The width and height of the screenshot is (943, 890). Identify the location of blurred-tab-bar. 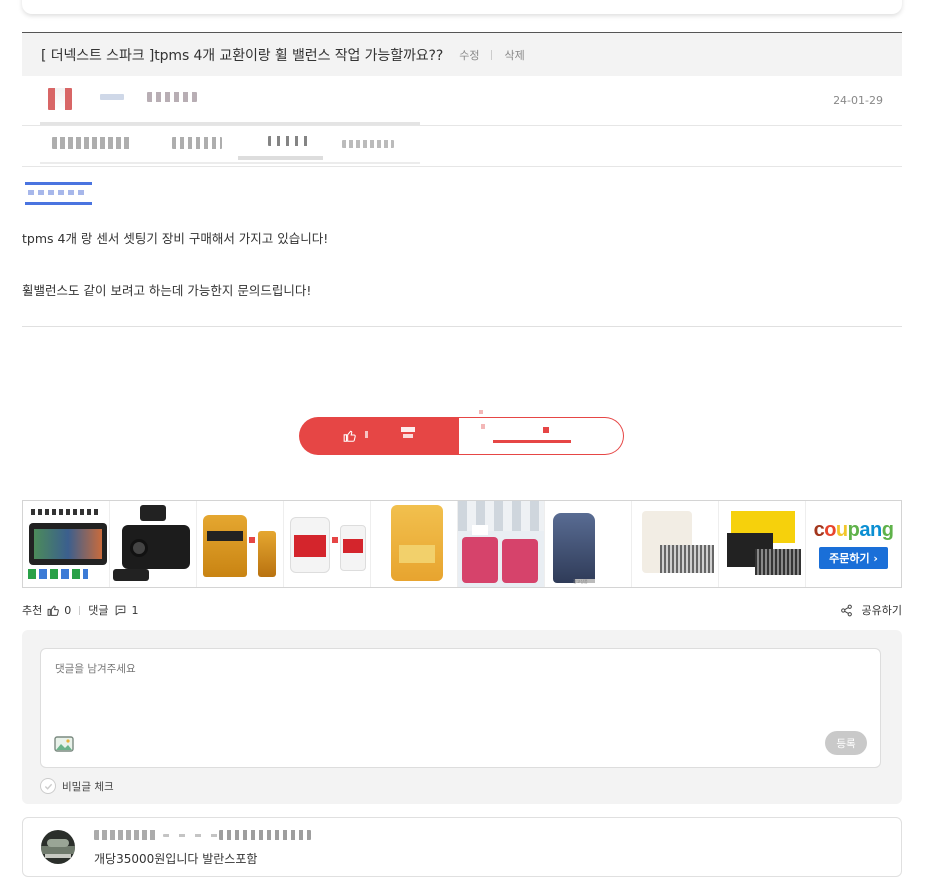
(230, 143).